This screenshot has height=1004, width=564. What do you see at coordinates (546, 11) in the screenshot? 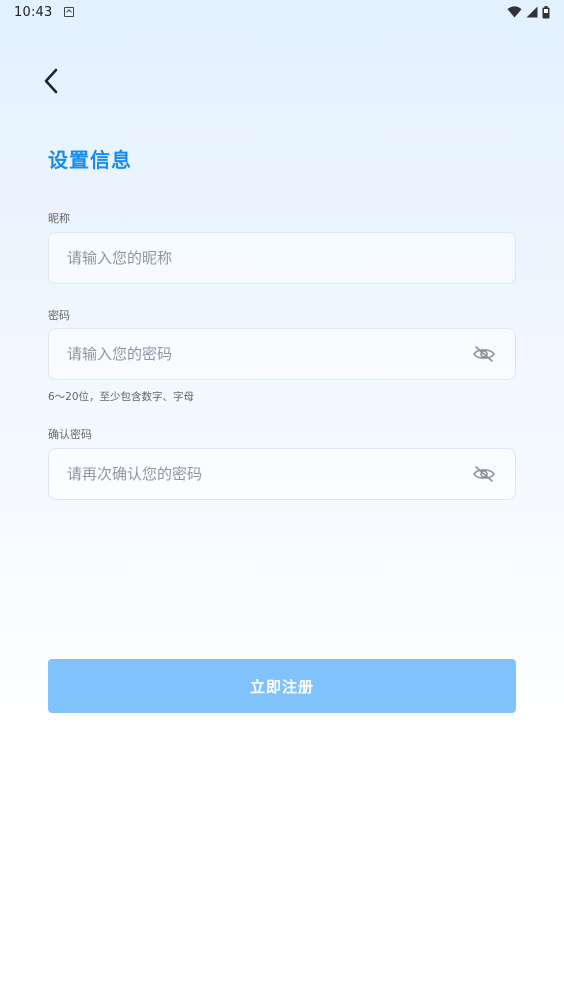
I see `battery-icon` at bounding box center [546, 11].